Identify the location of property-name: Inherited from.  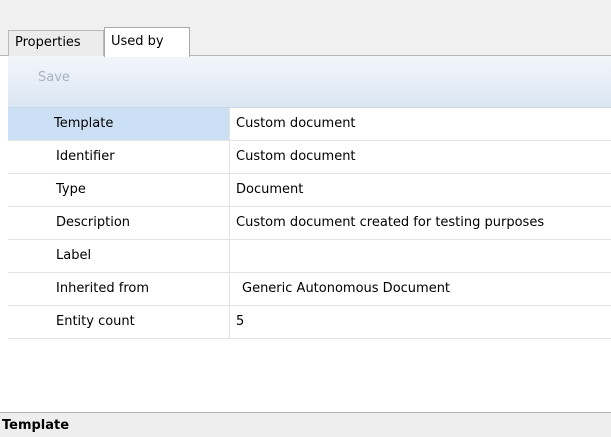
(119, 289).